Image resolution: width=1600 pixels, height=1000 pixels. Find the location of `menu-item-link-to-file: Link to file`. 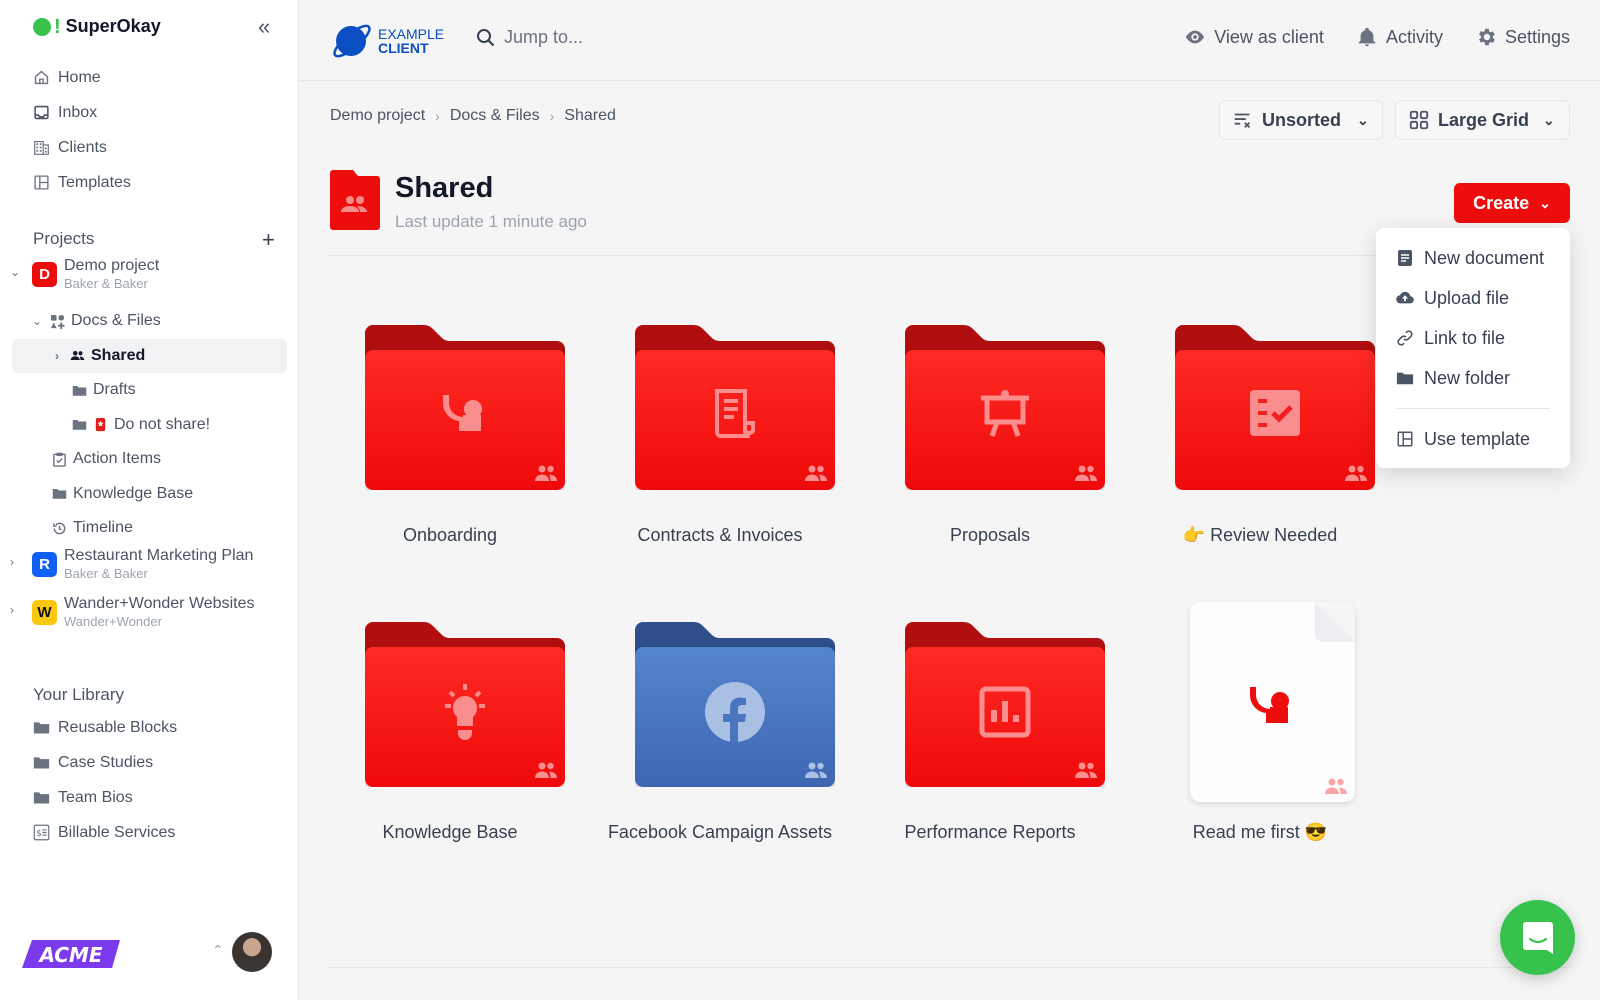

menu-item-link-to-file: Link to file is located at coordinates (1473, 338).